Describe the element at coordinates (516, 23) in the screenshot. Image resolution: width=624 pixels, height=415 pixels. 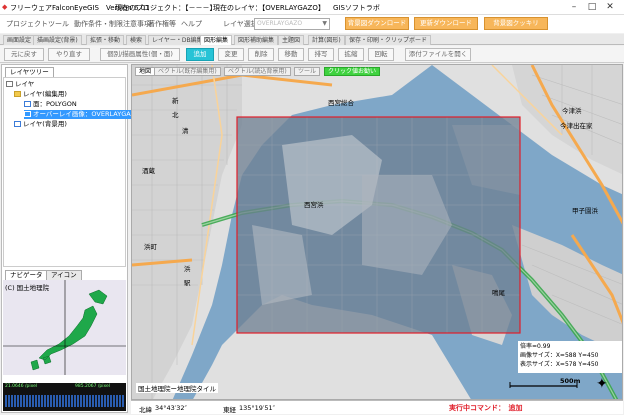
I see `background-sharpen-button: 背景図クッキリ` at that location.